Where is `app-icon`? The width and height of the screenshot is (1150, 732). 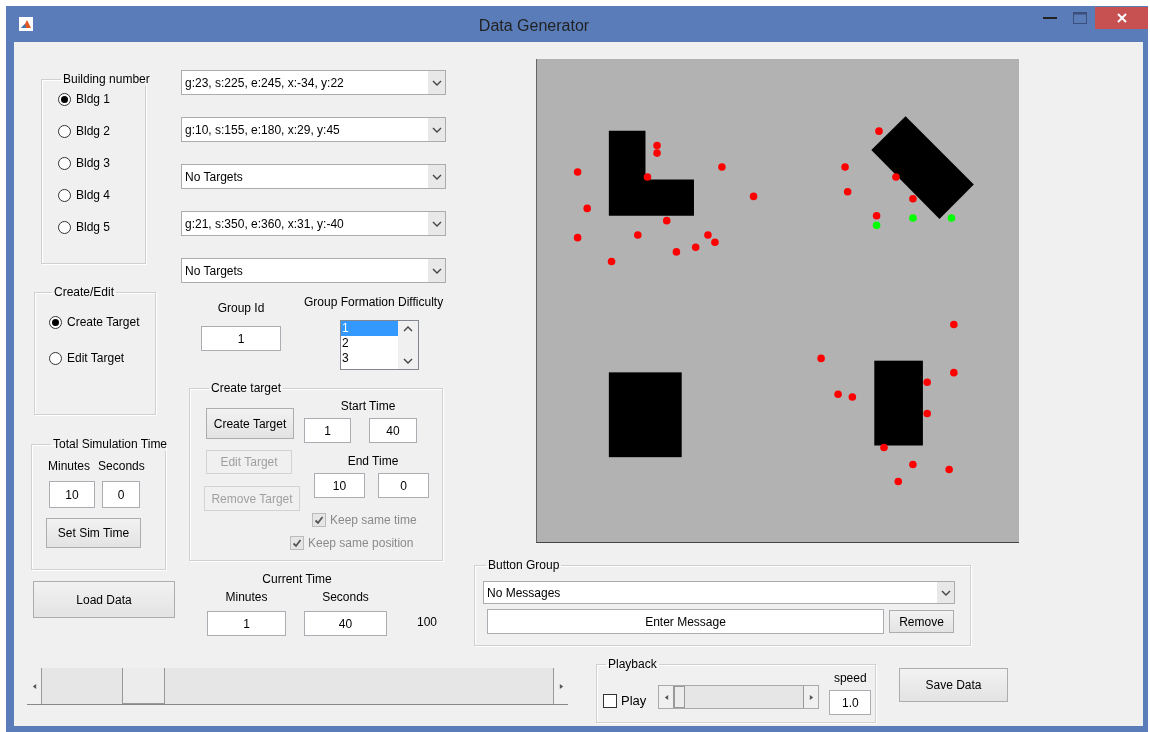
app-icon is located at coordinates (26, 24).